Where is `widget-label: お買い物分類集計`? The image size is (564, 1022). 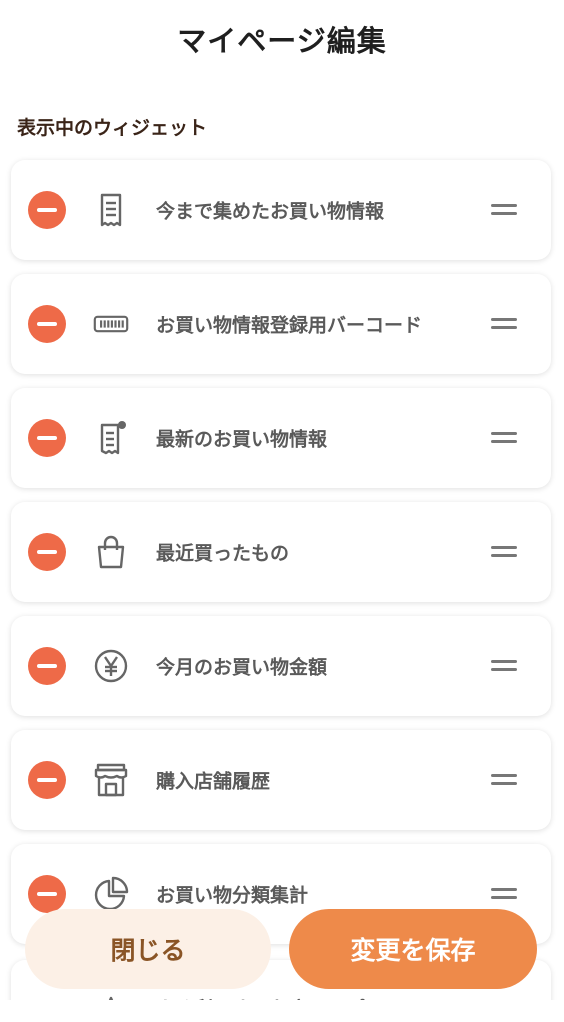 widget-label: お買い物分類集計 is located at coordinates (232, 895).